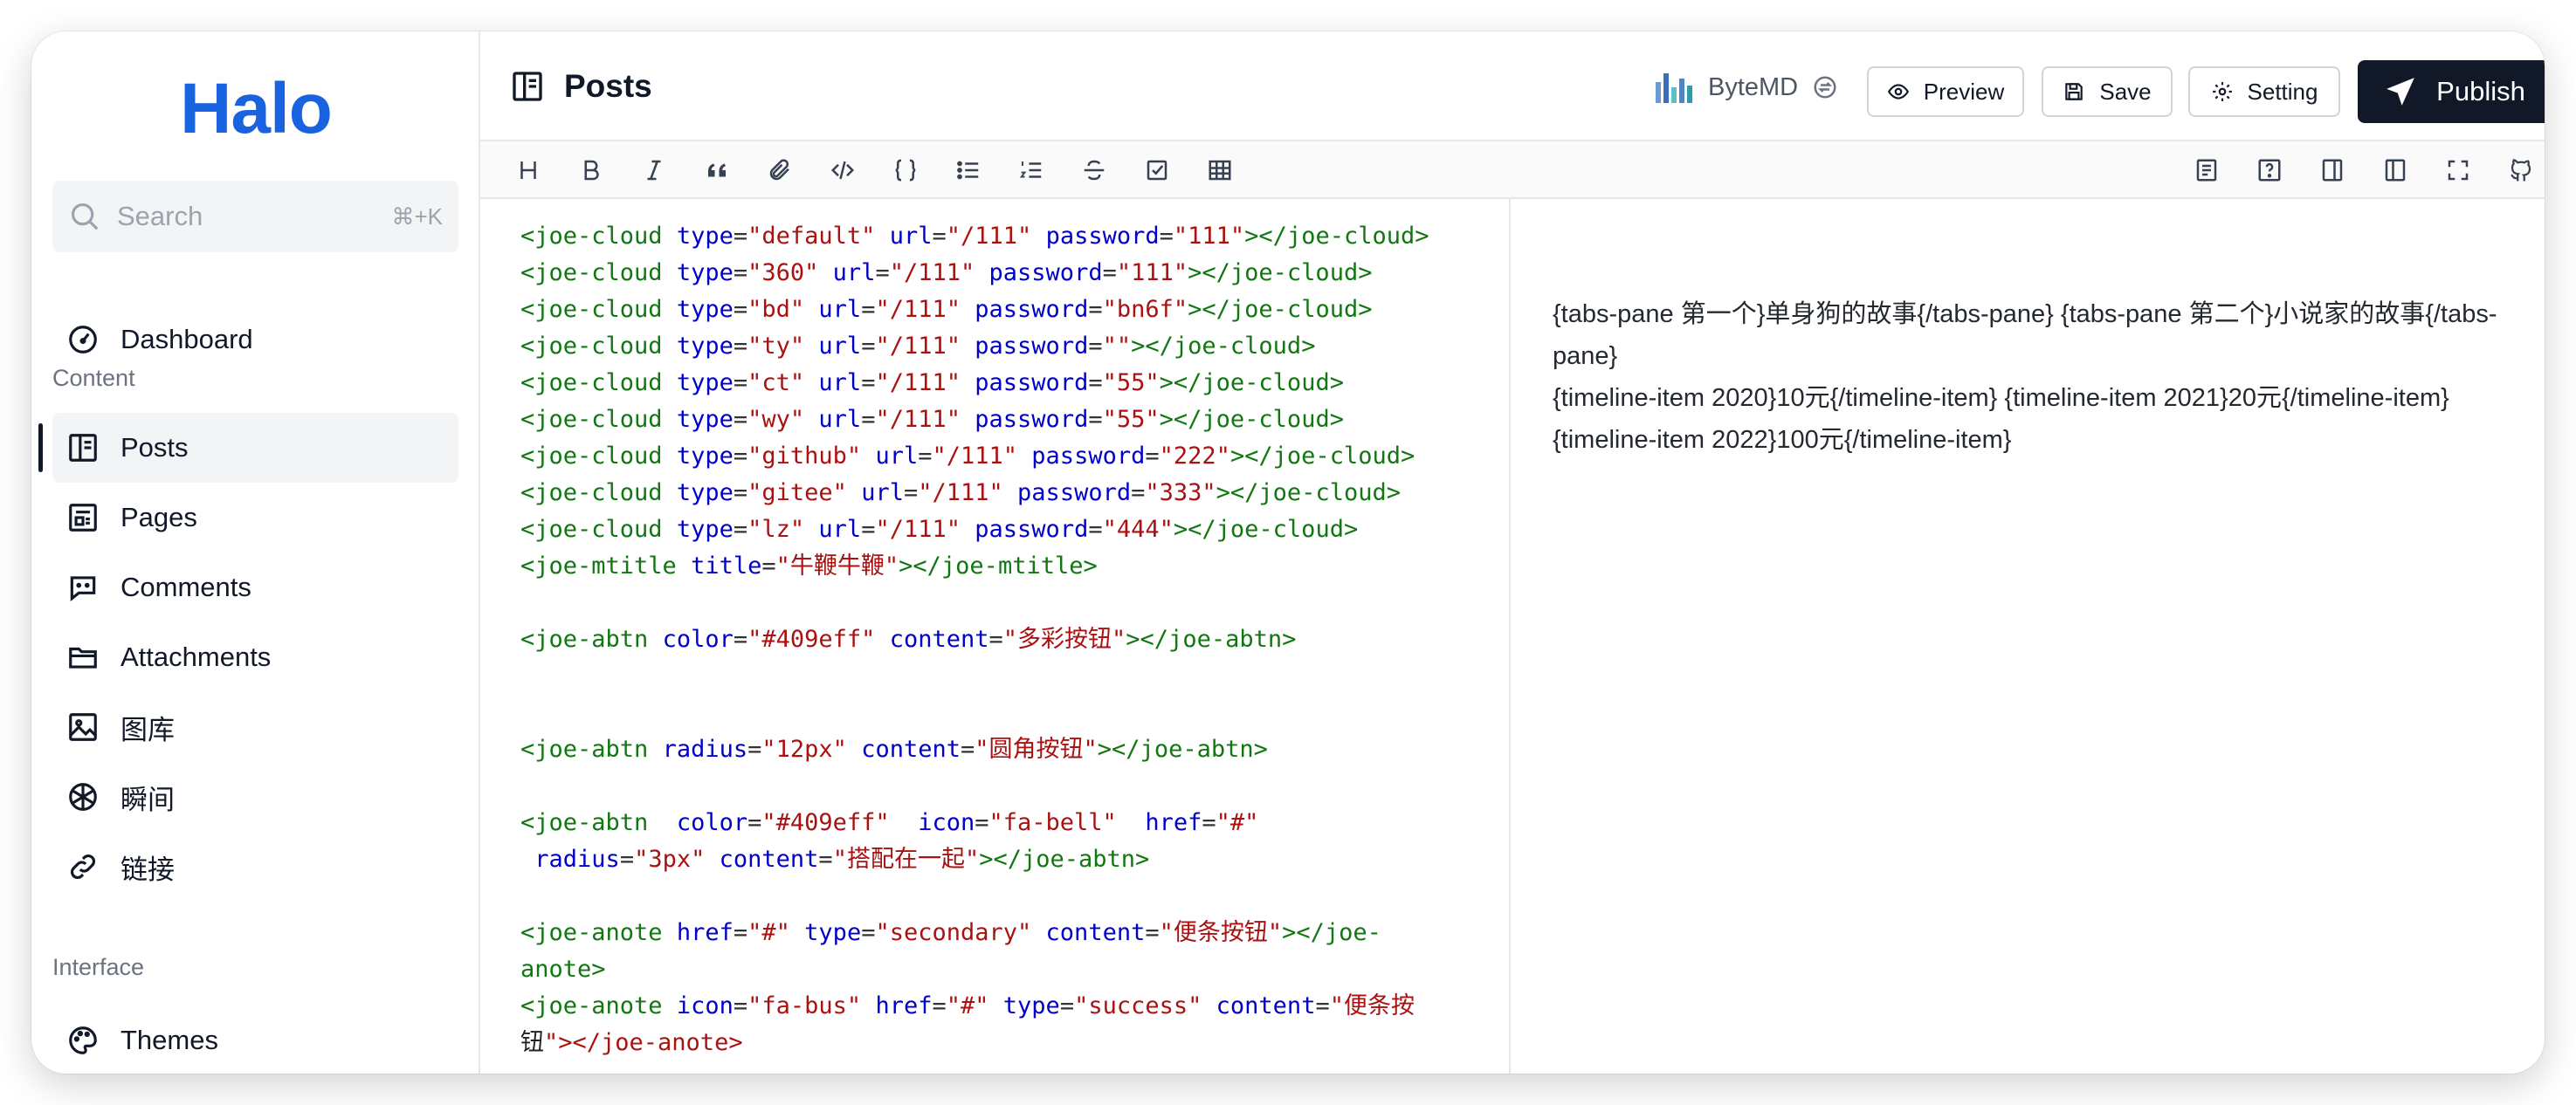 This screenshot has width=2576, height=1105. Describe the element at coordinates (255, 1039) in the screenshot. I see `sidebar-item-themes: Themes` at that location.